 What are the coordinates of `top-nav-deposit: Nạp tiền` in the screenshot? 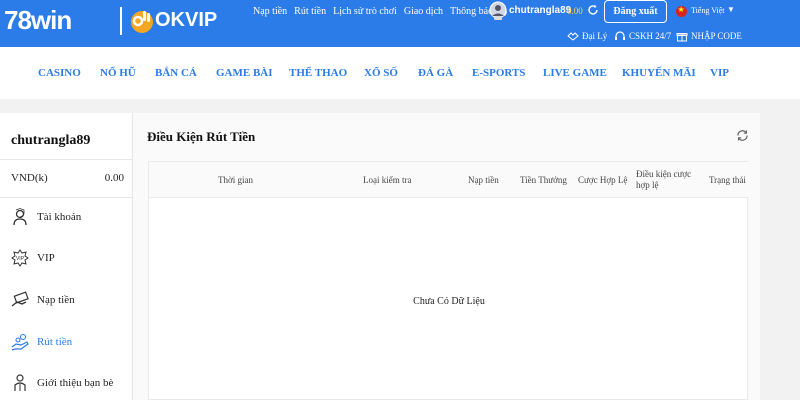 It's located at (270, 11).